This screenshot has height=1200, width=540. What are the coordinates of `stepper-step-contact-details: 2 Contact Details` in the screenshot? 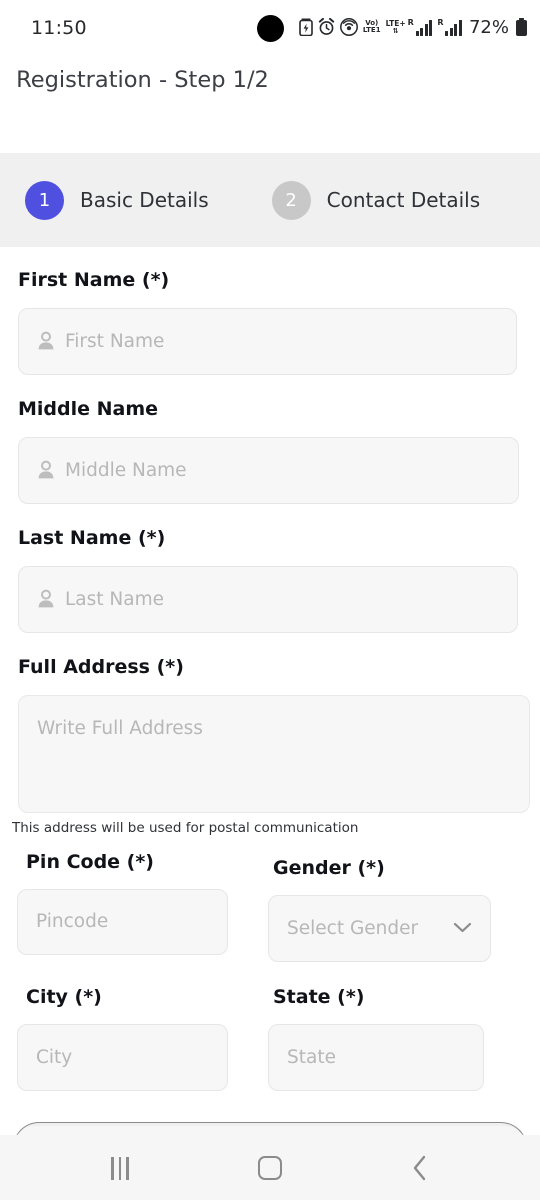 It's located at (376, 200).